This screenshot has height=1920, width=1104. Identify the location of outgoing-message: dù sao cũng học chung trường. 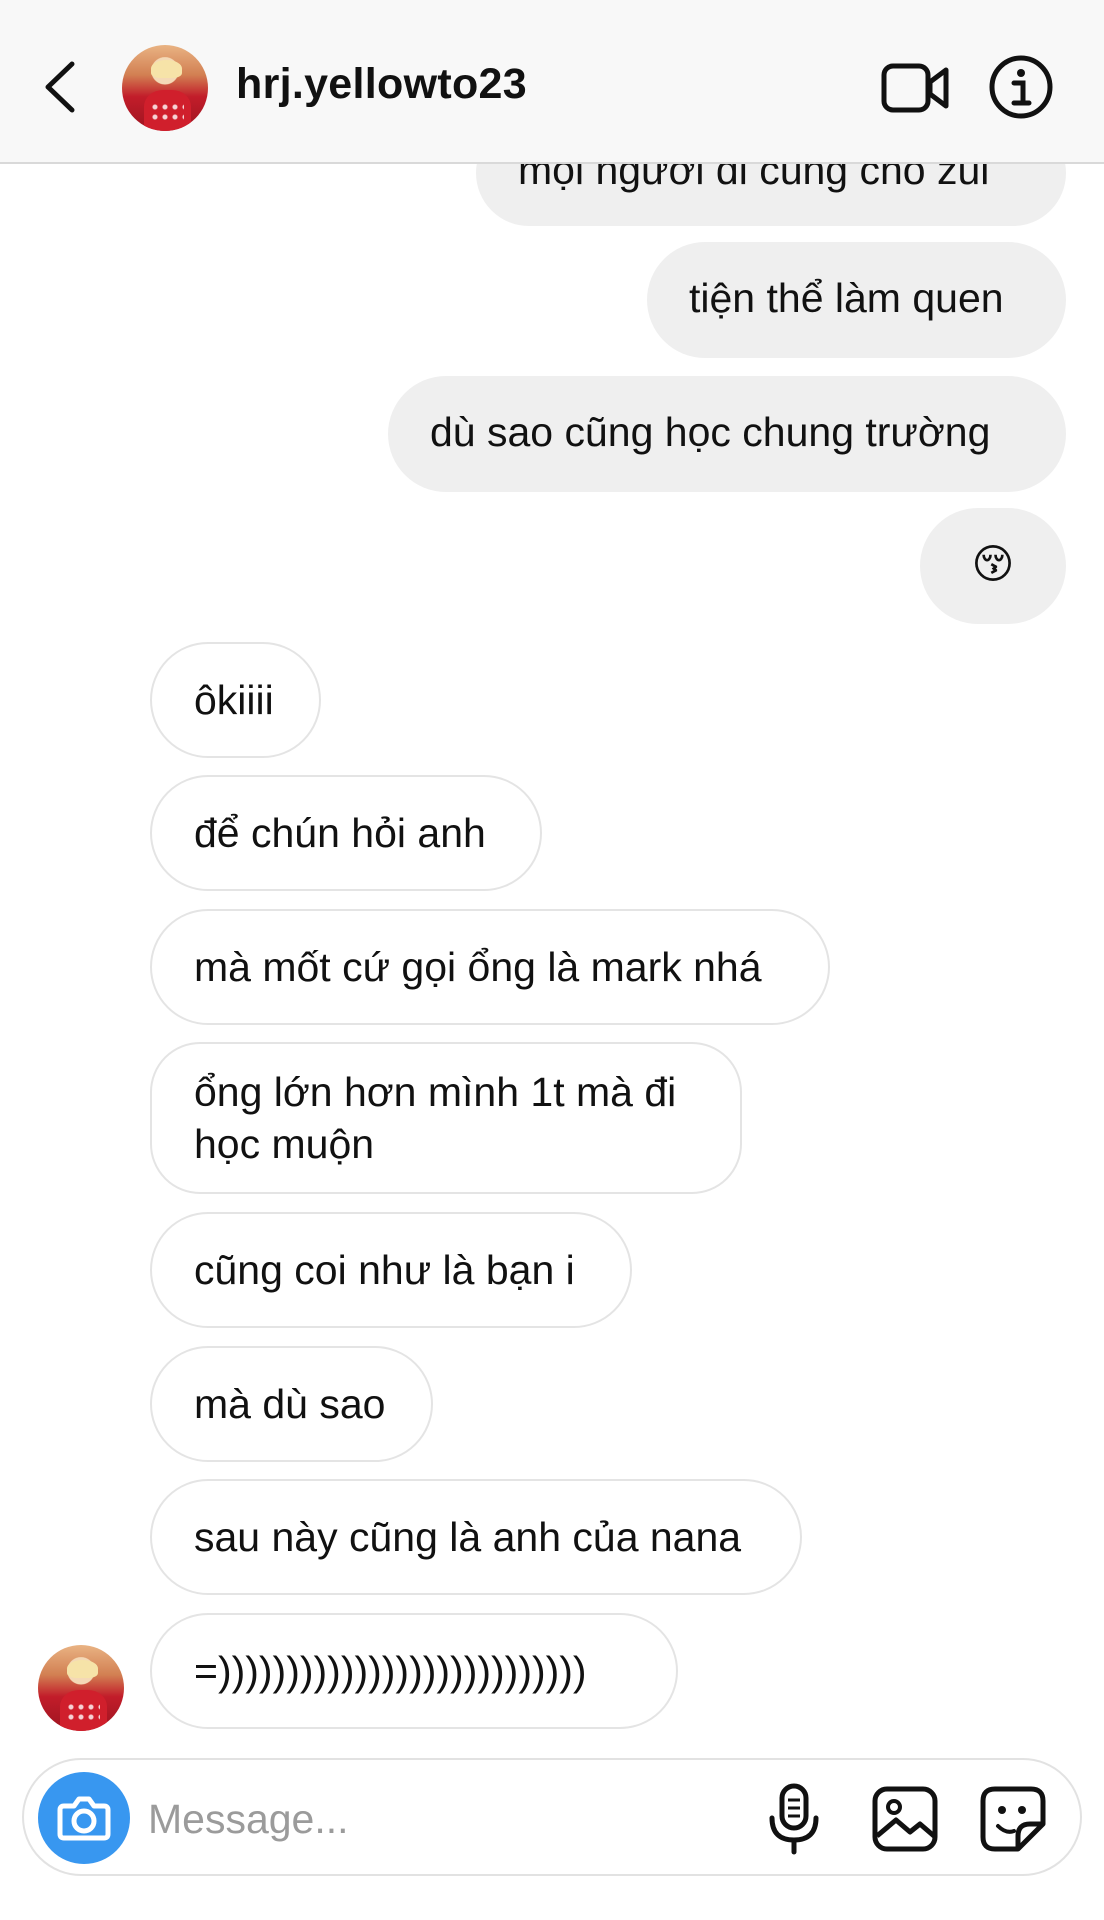
(727, 434).